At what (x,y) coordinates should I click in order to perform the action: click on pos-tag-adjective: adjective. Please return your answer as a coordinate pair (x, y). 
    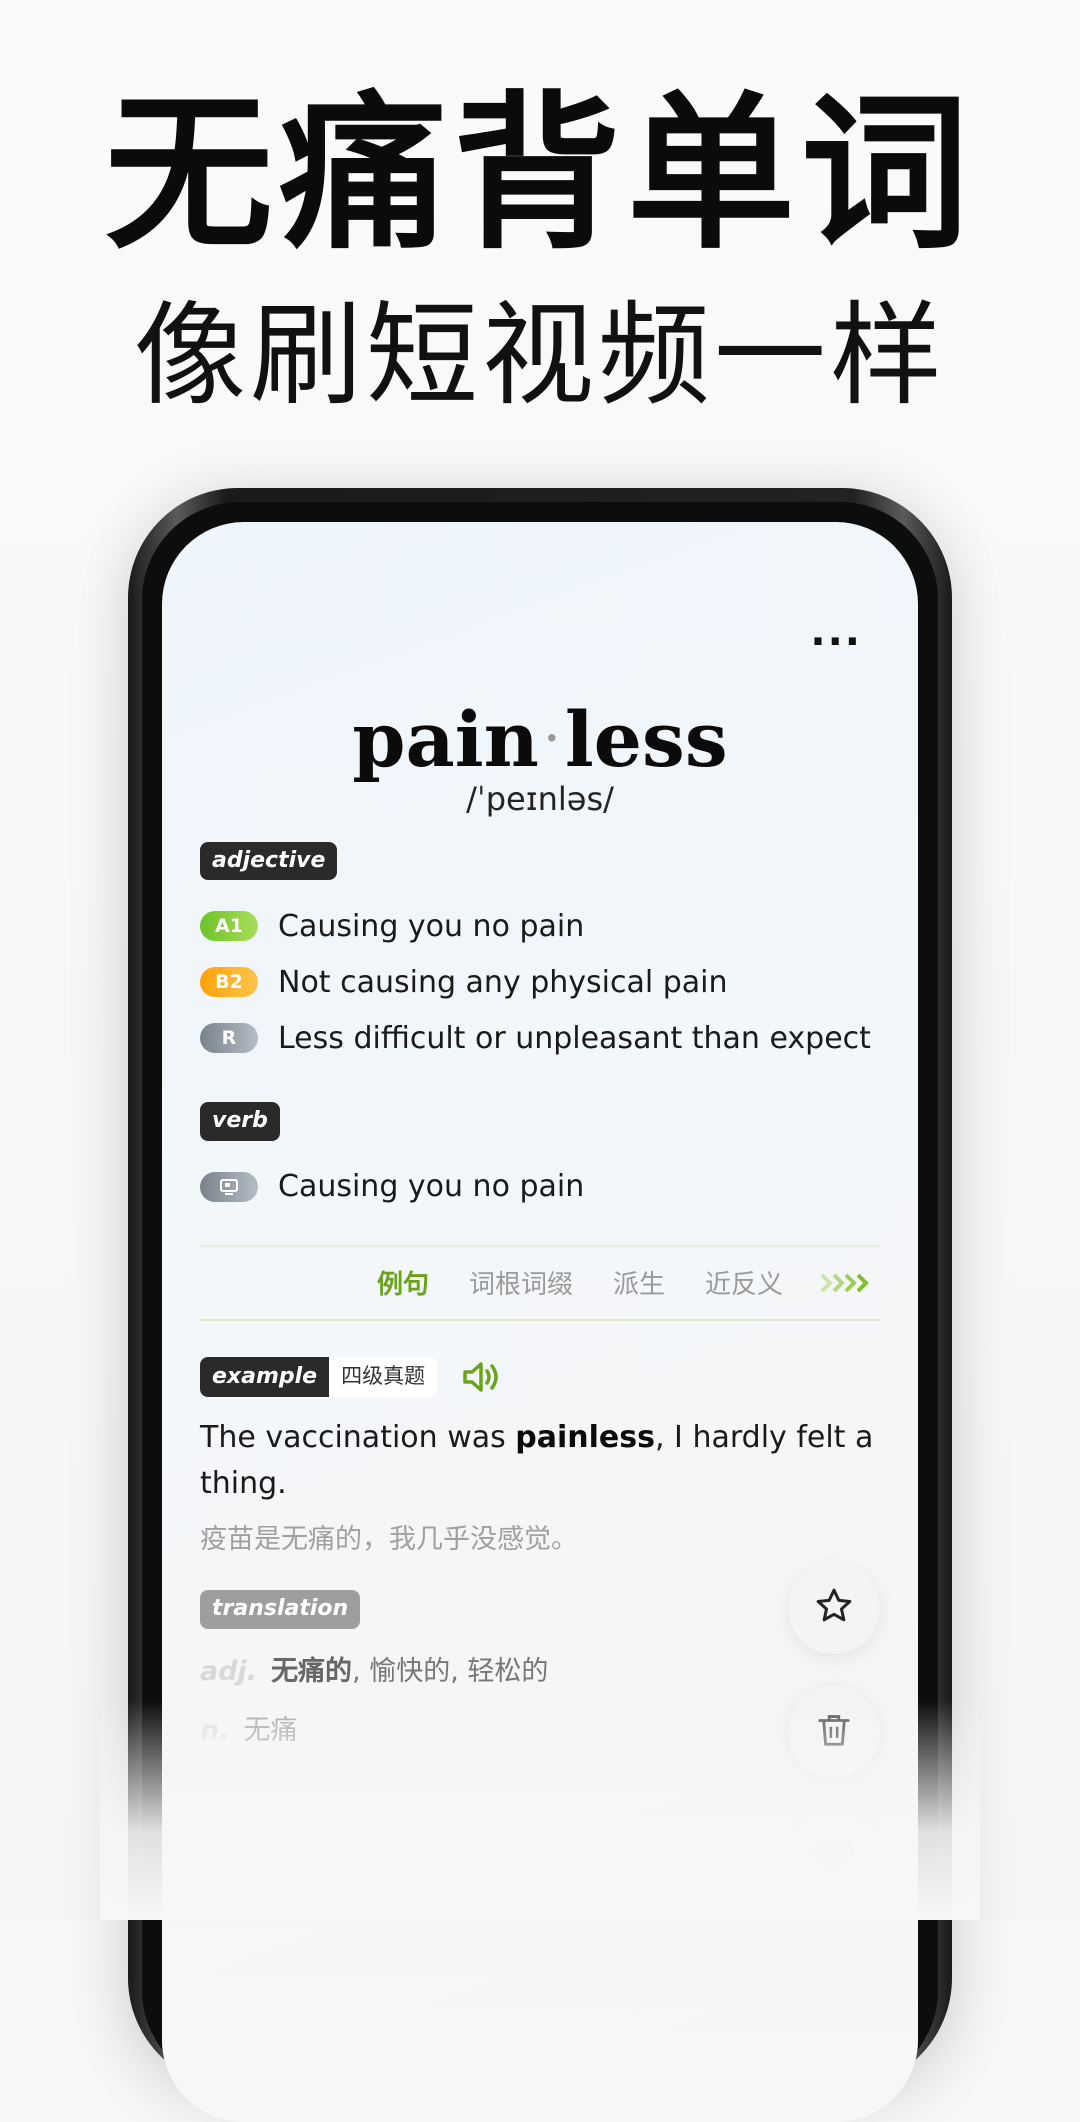
    Looking at the image, I should click on (269, 861).